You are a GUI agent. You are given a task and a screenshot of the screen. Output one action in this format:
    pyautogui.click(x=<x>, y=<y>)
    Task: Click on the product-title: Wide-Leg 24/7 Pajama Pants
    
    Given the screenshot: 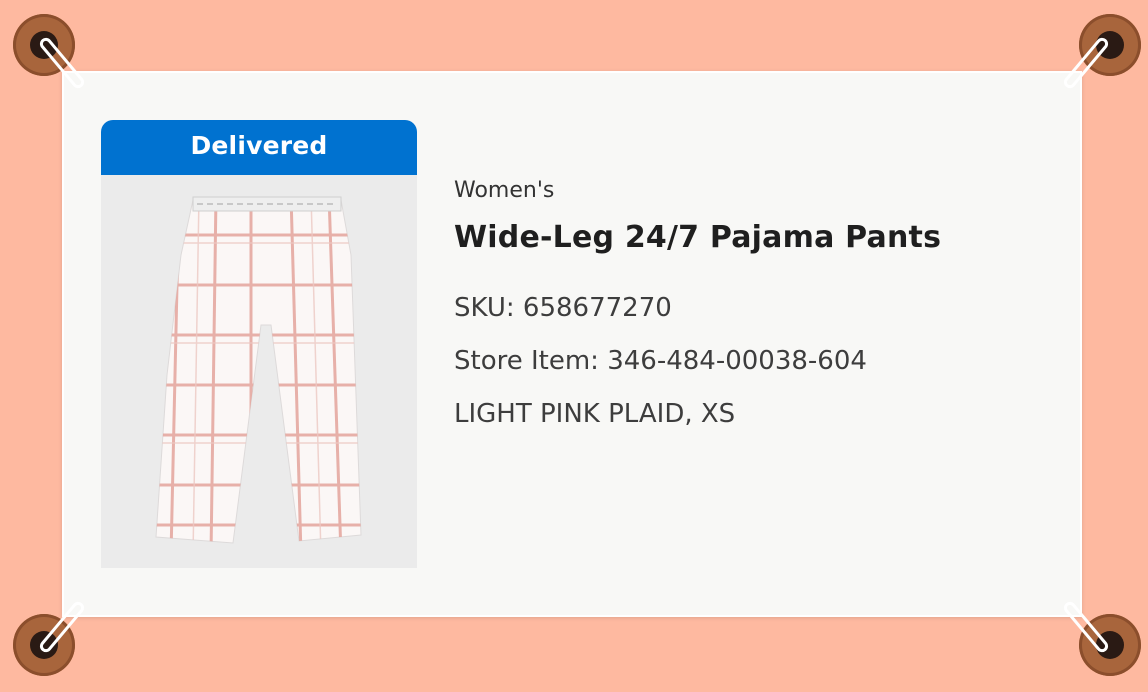 What is the action you would take?
    pyautogui.click(x=697, y=237)
    